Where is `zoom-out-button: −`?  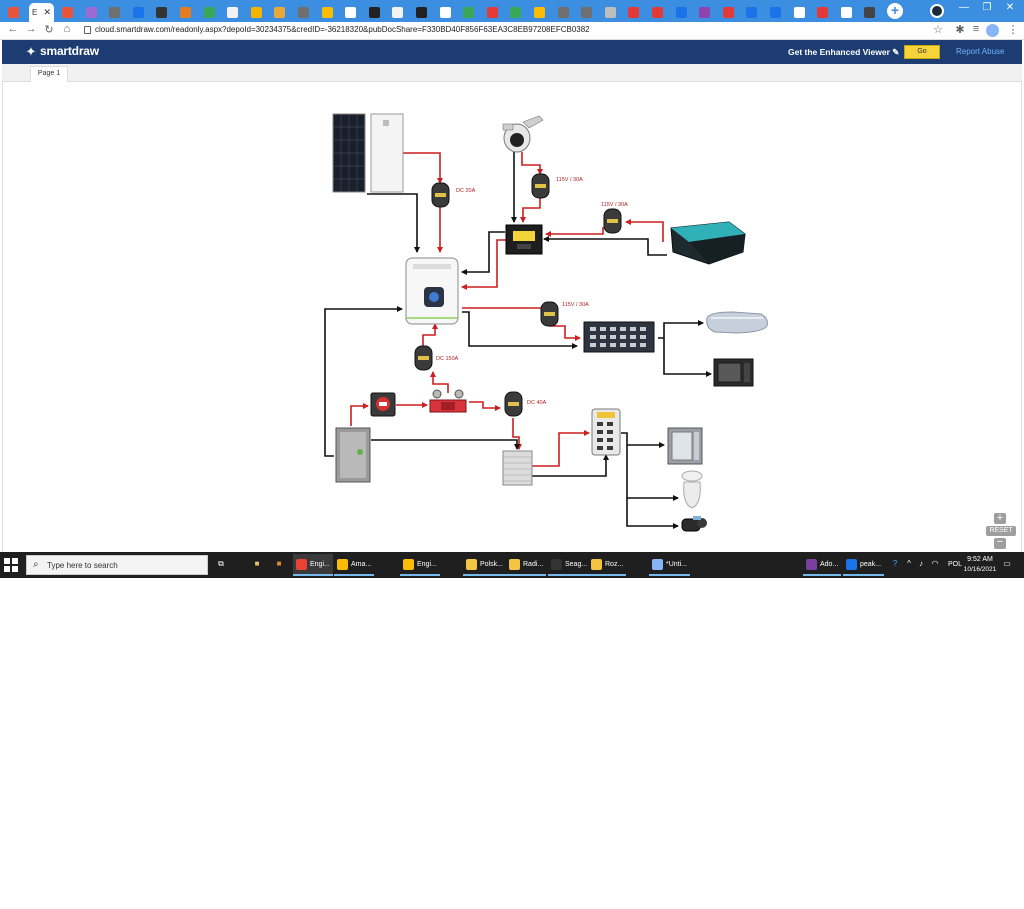 zoom-out-button: − is located at coordinates (1000, 543).